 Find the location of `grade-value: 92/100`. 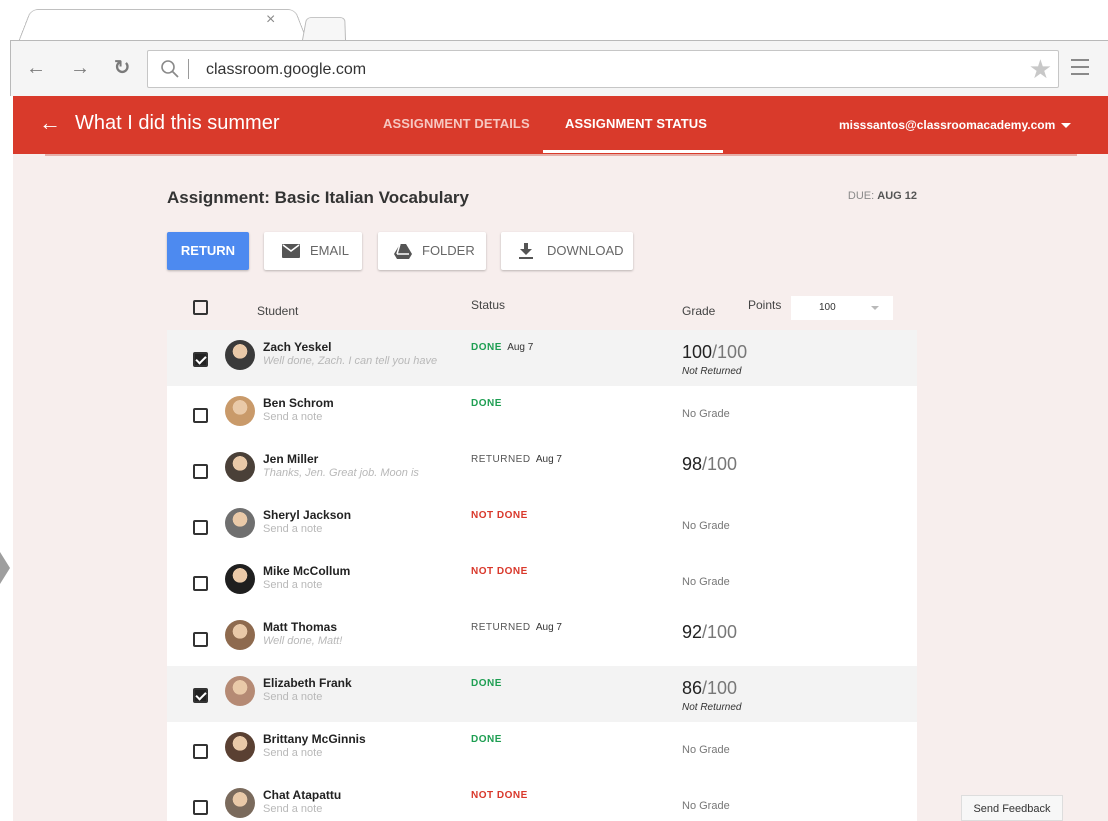

grade-value: 92/100 is located at coordinates (709, 632).